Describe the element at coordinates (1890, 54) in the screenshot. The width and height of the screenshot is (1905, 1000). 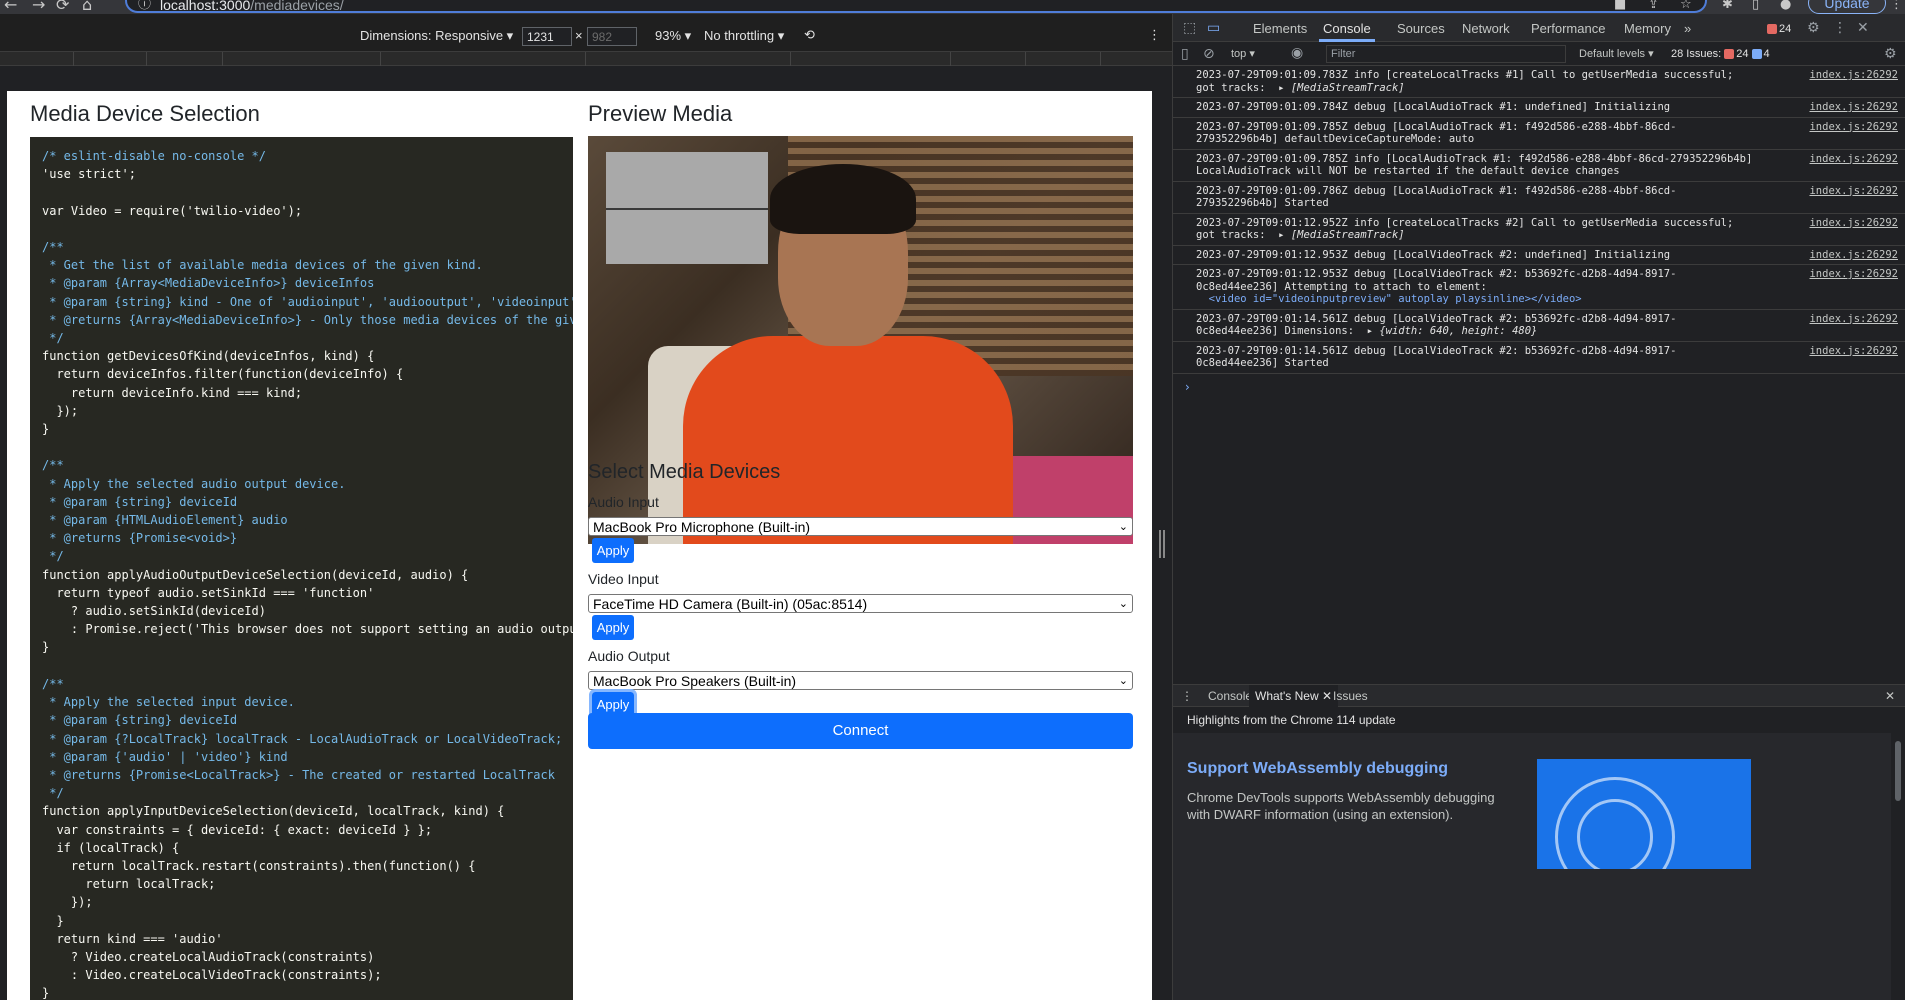
I see `console-settings-gear-icon: ⚙` at that location.